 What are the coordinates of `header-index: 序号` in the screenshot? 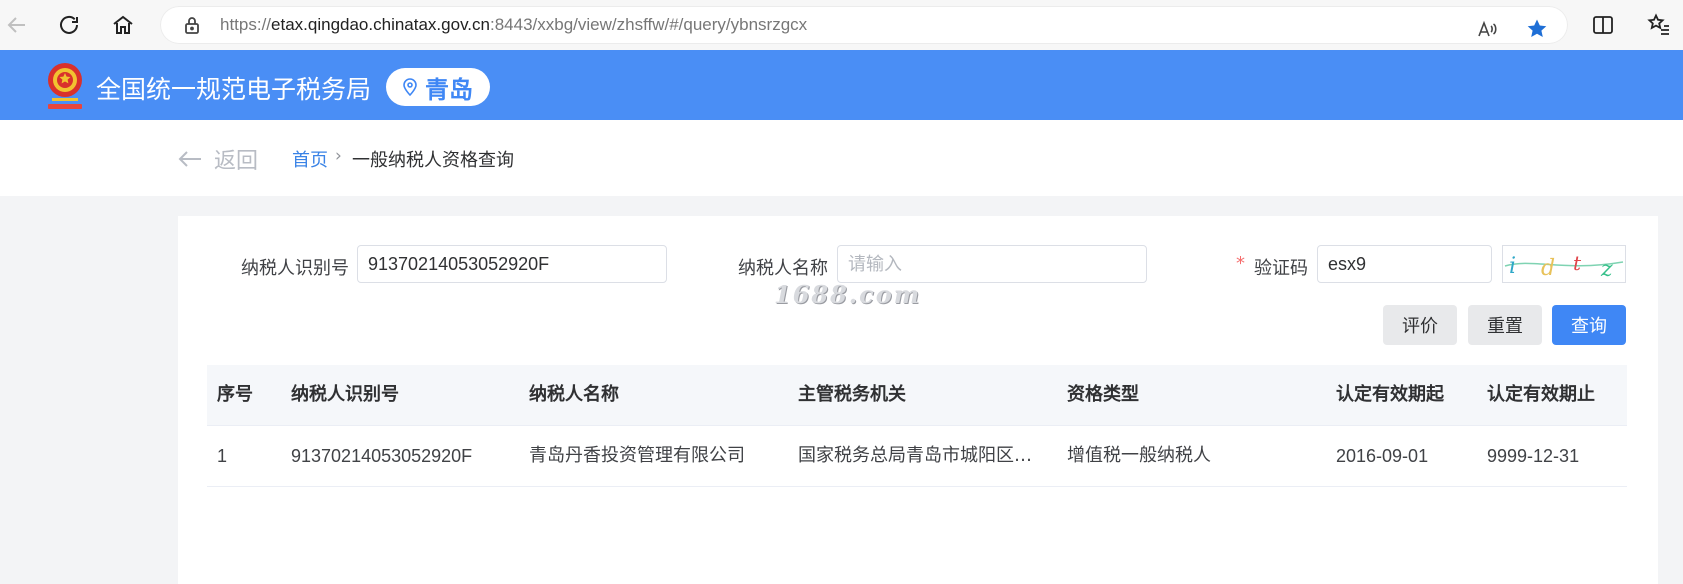 It's located at (235, 394).